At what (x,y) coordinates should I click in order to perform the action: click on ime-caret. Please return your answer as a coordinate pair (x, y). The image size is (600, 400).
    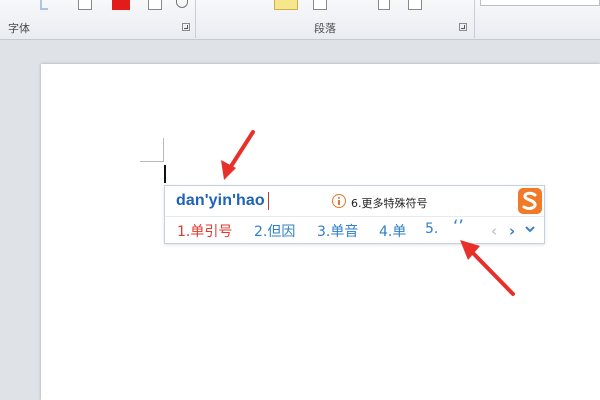
    Looking at the image, I should click on (268, 201).